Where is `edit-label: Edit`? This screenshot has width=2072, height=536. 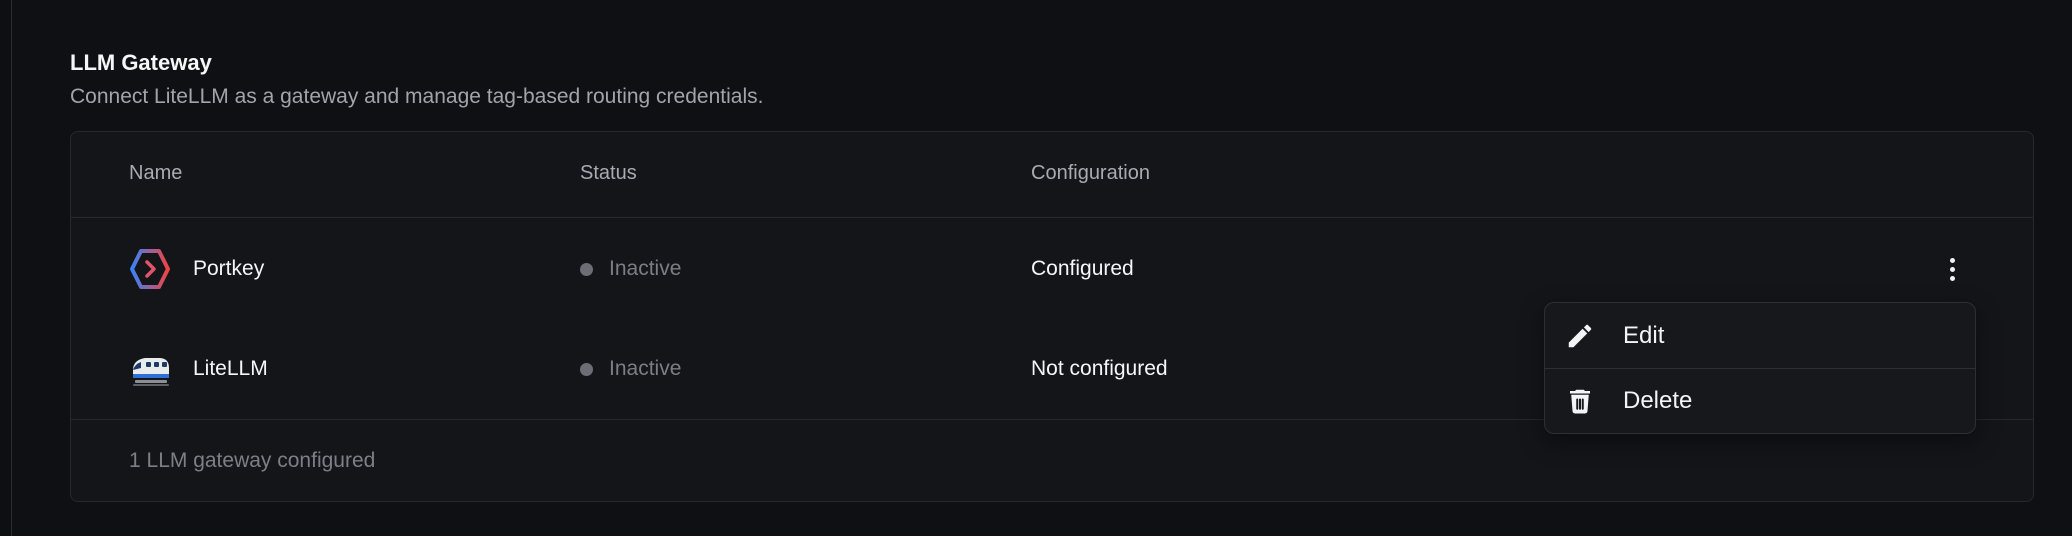 edit-label: Edit is located at coordinates (1644, 335).